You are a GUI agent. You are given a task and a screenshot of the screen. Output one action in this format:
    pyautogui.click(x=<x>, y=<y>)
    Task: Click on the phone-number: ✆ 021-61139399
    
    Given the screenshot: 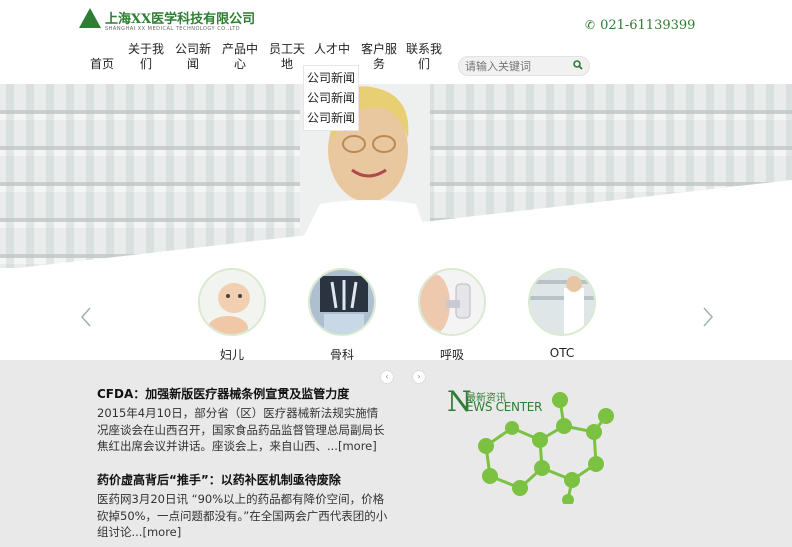 What is the action you would take?
    pyautogui.click(x=640, y=25)
    